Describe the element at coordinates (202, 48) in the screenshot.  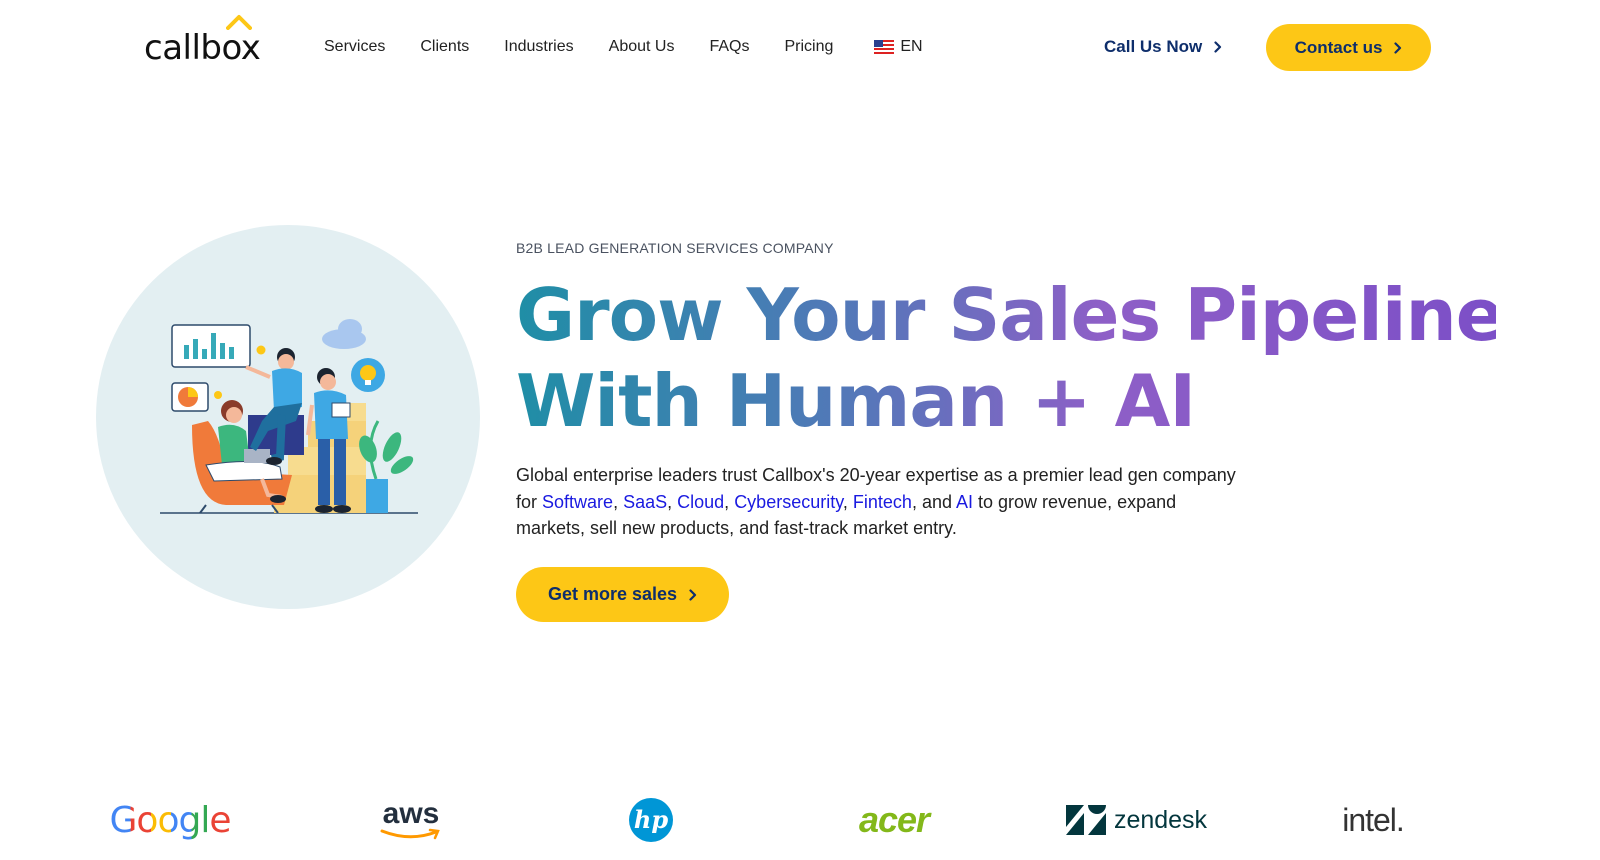
I see `logo-text: callbox` at that location.